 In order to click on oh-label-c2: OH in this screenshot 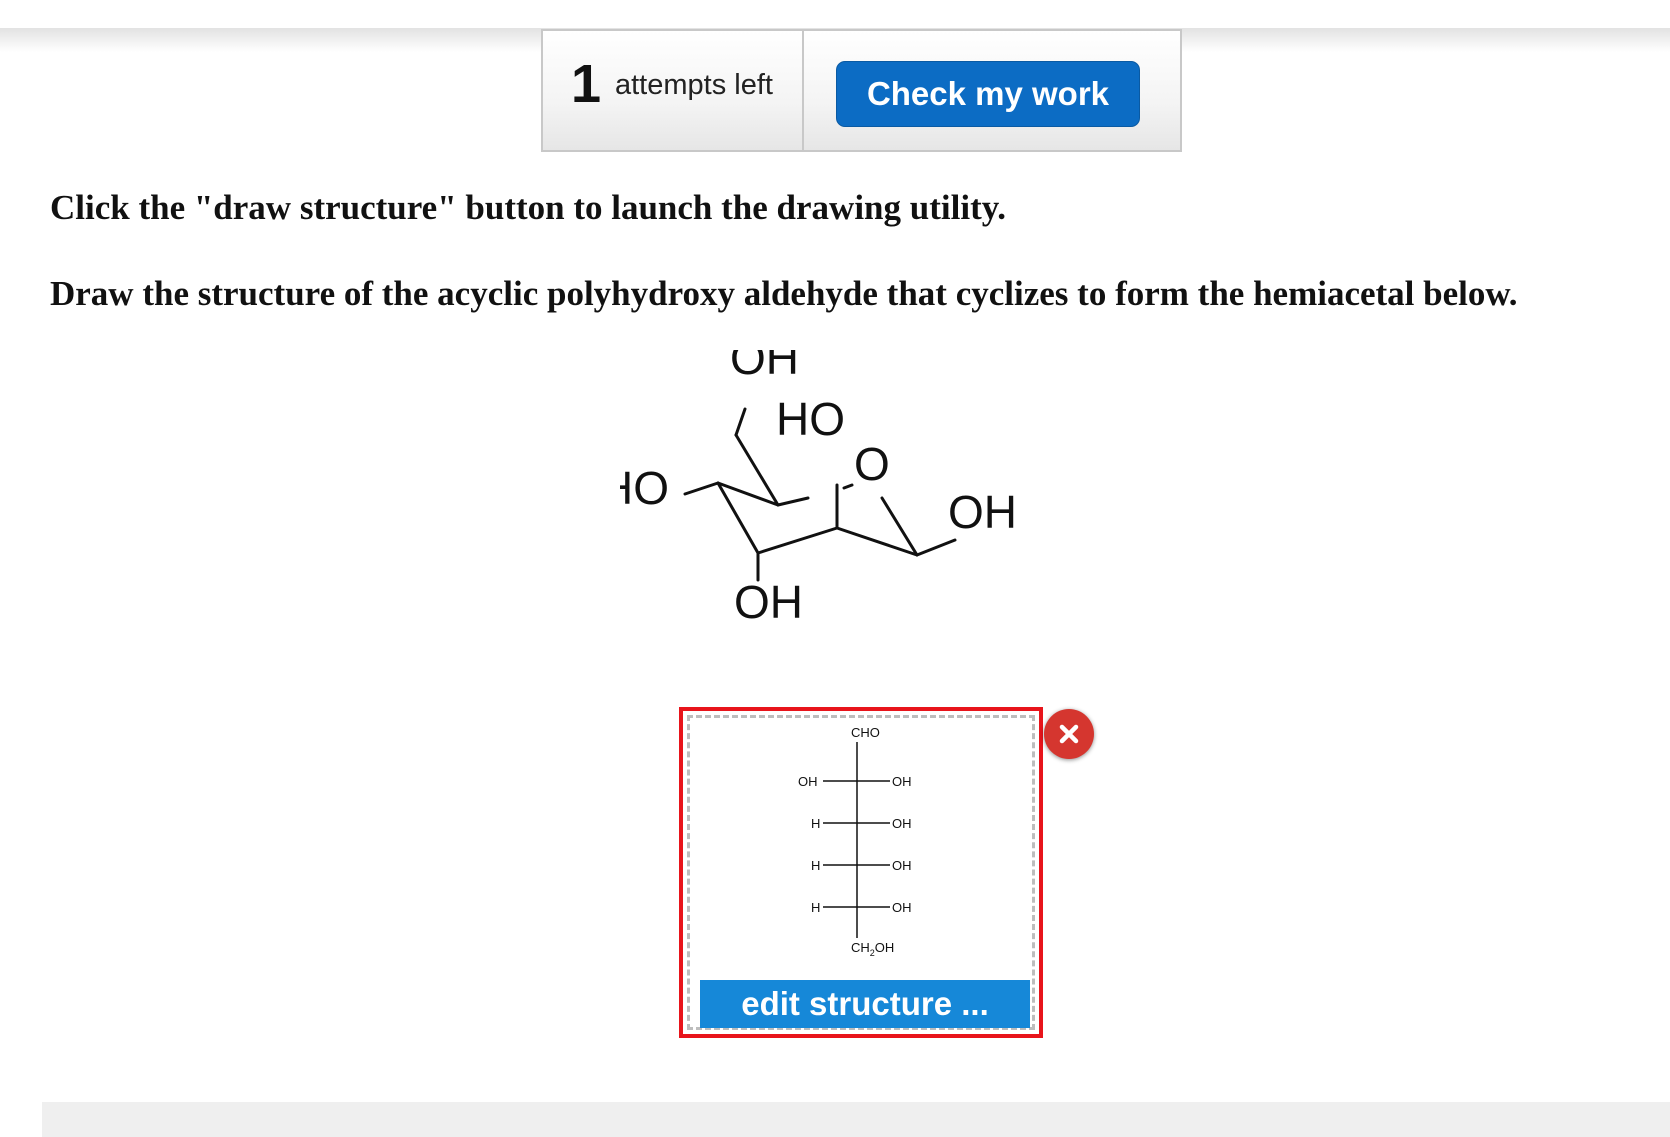, I will do `click(768, 602)`.